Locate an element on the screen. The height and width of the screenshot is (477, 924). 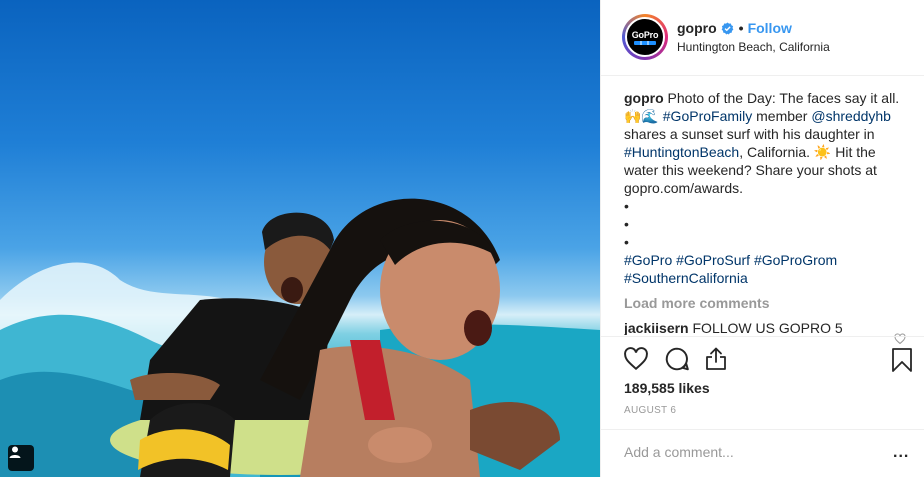
post-date: AUGUST 6 is located at coordinates (650, 410).